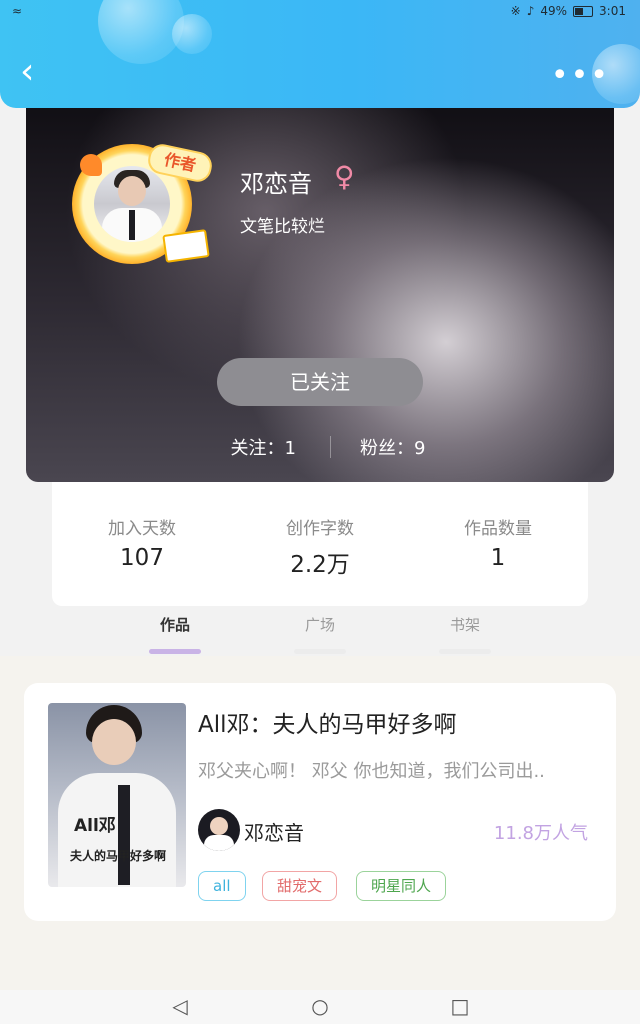 The height and width of the screenshot is (1024, 640). What do you see at coordinates (583, 11) in the screenshot?
I see `battery-icon` at bounding box center [583, 11].